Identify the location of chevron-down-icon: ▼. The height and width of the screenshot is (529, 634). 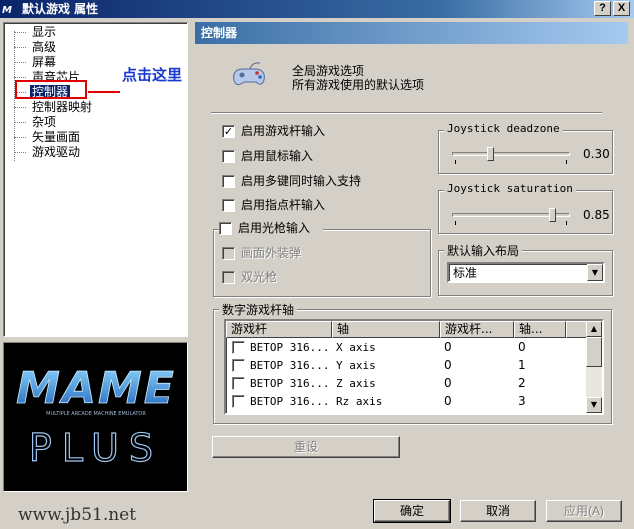
(595, 272).